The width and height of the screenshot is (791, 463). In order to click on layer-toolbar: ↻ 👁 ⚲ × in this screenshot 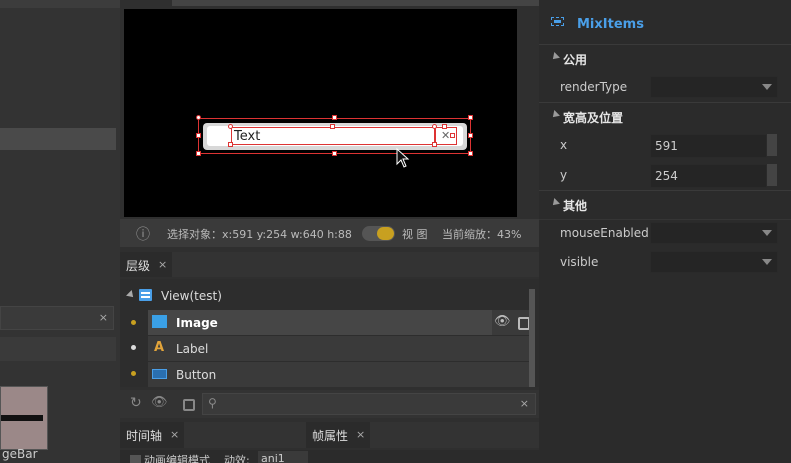, I will do `click(329, 404)`.